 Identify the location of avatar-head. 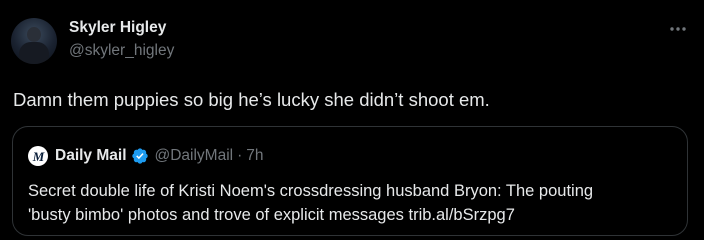
(34, 34).